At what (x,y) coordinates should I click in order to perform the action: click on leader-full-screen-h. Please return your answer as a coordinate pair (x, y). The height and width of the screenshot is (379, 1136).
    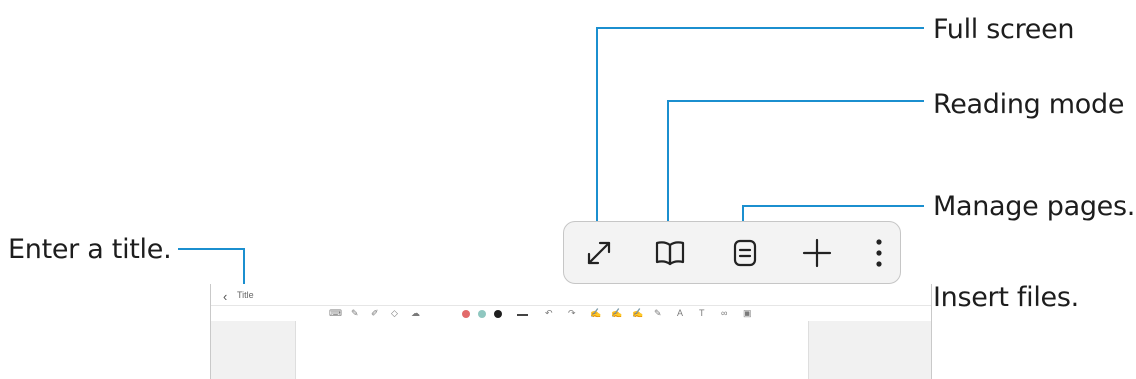
    Looking at the image, I should click on (760, 28).